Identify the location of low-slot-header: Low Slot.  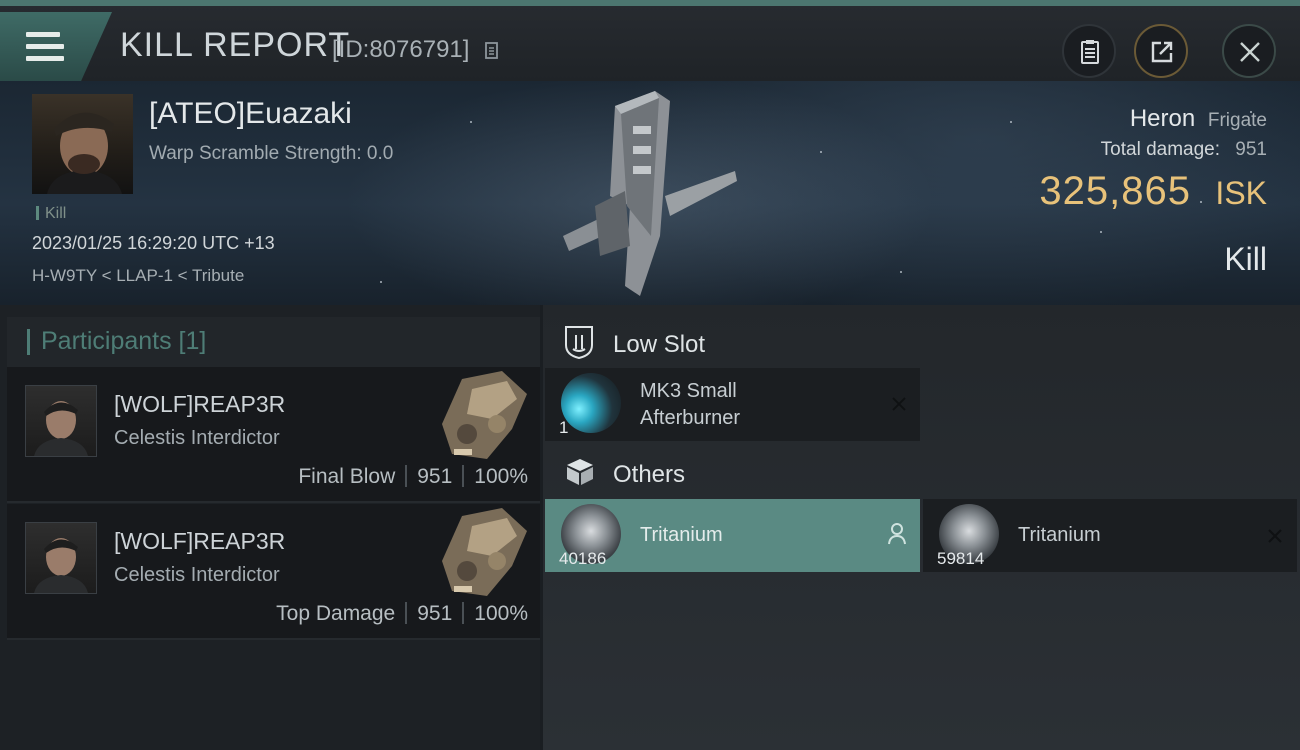
(921, 340).